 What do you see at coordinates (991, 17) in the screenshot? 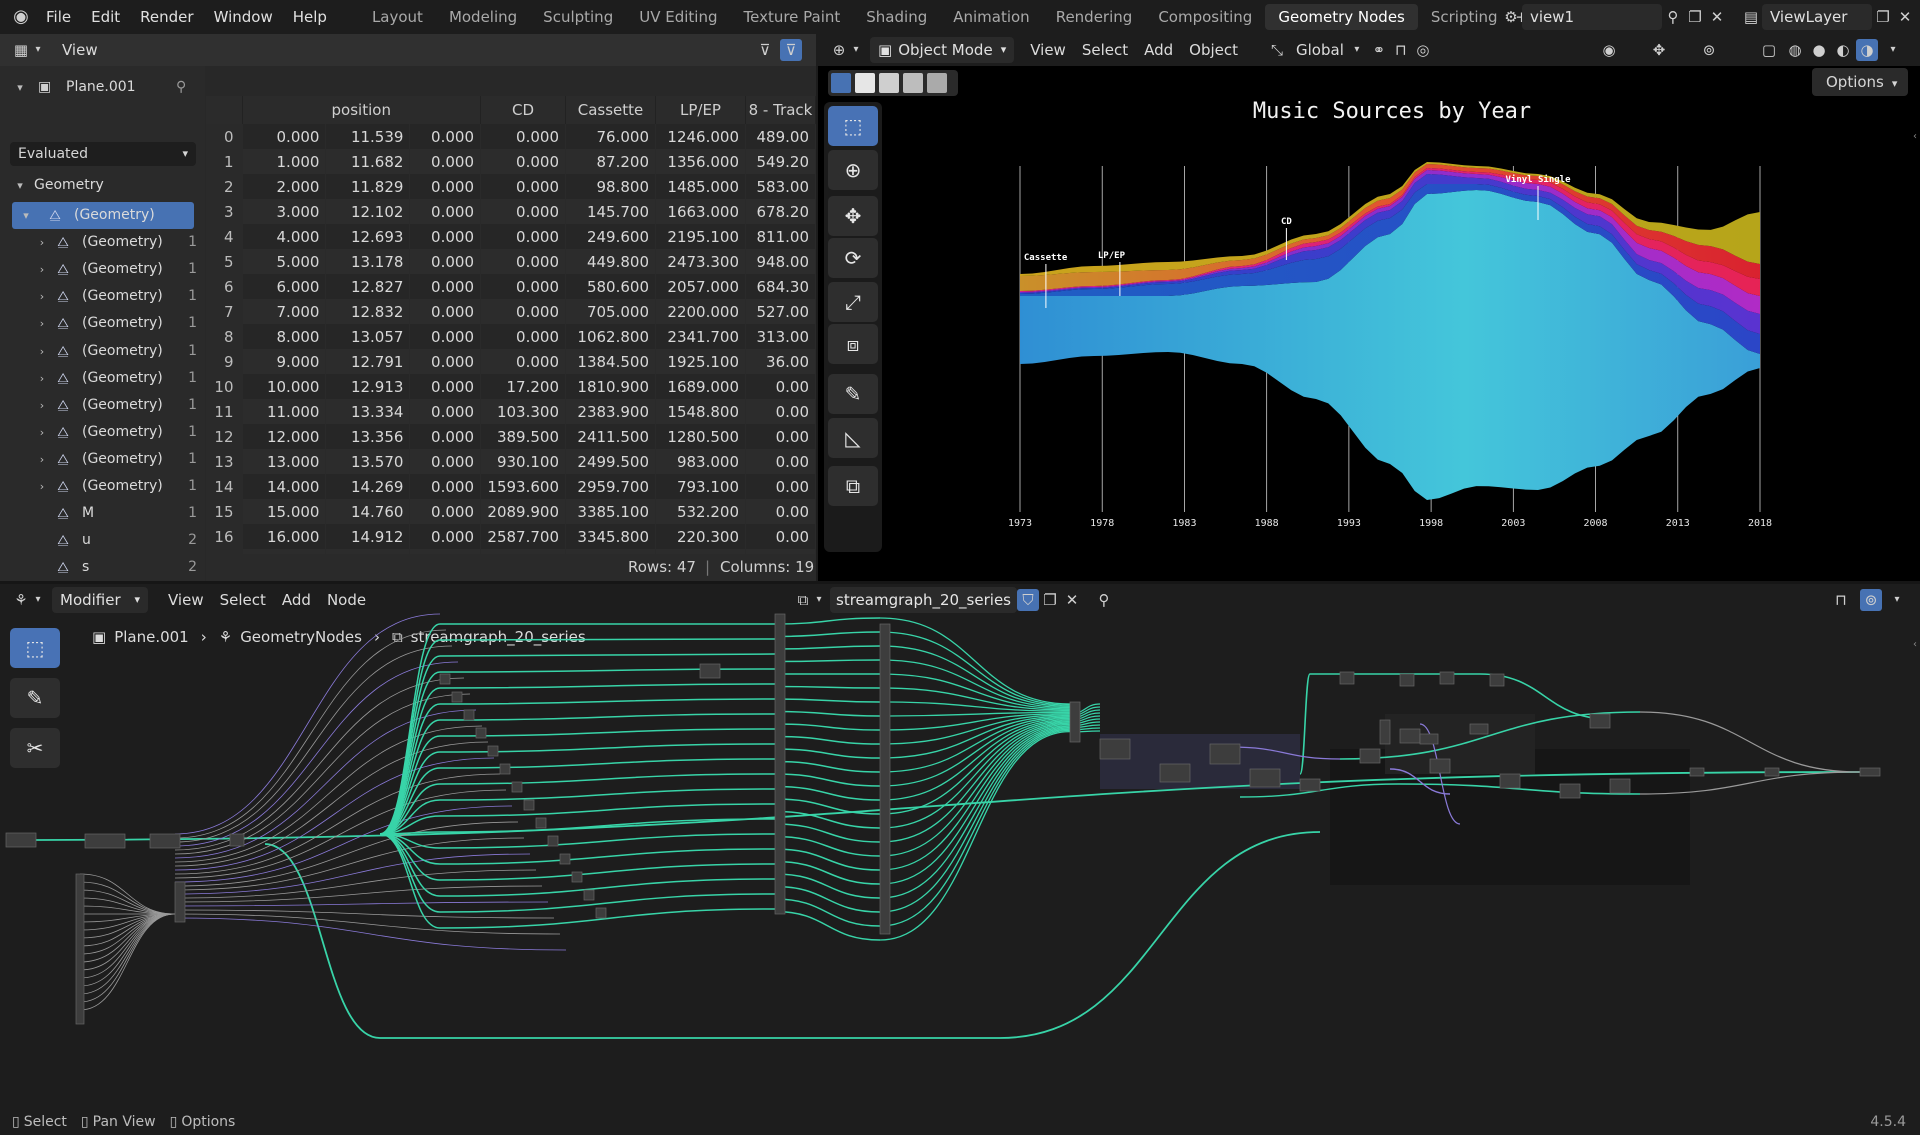
I see `tab-animation: Animation` at bounding box center [991, 17].